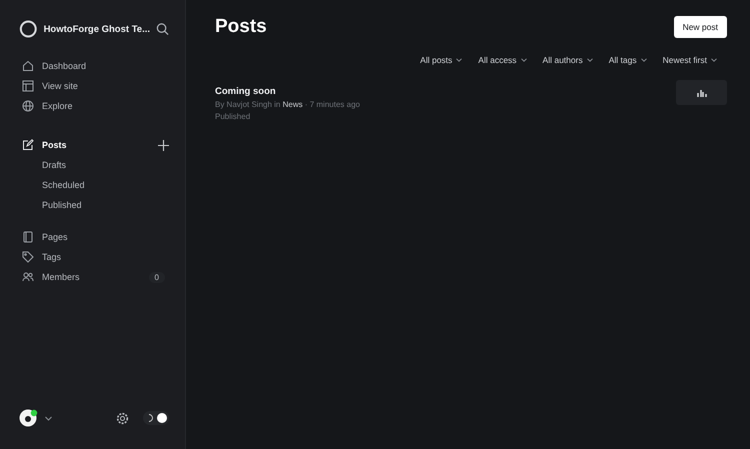  What do you see at coordinates (156, 418) in the screenshot?
I see `theme-toggle` at bounding box center [156, 418].